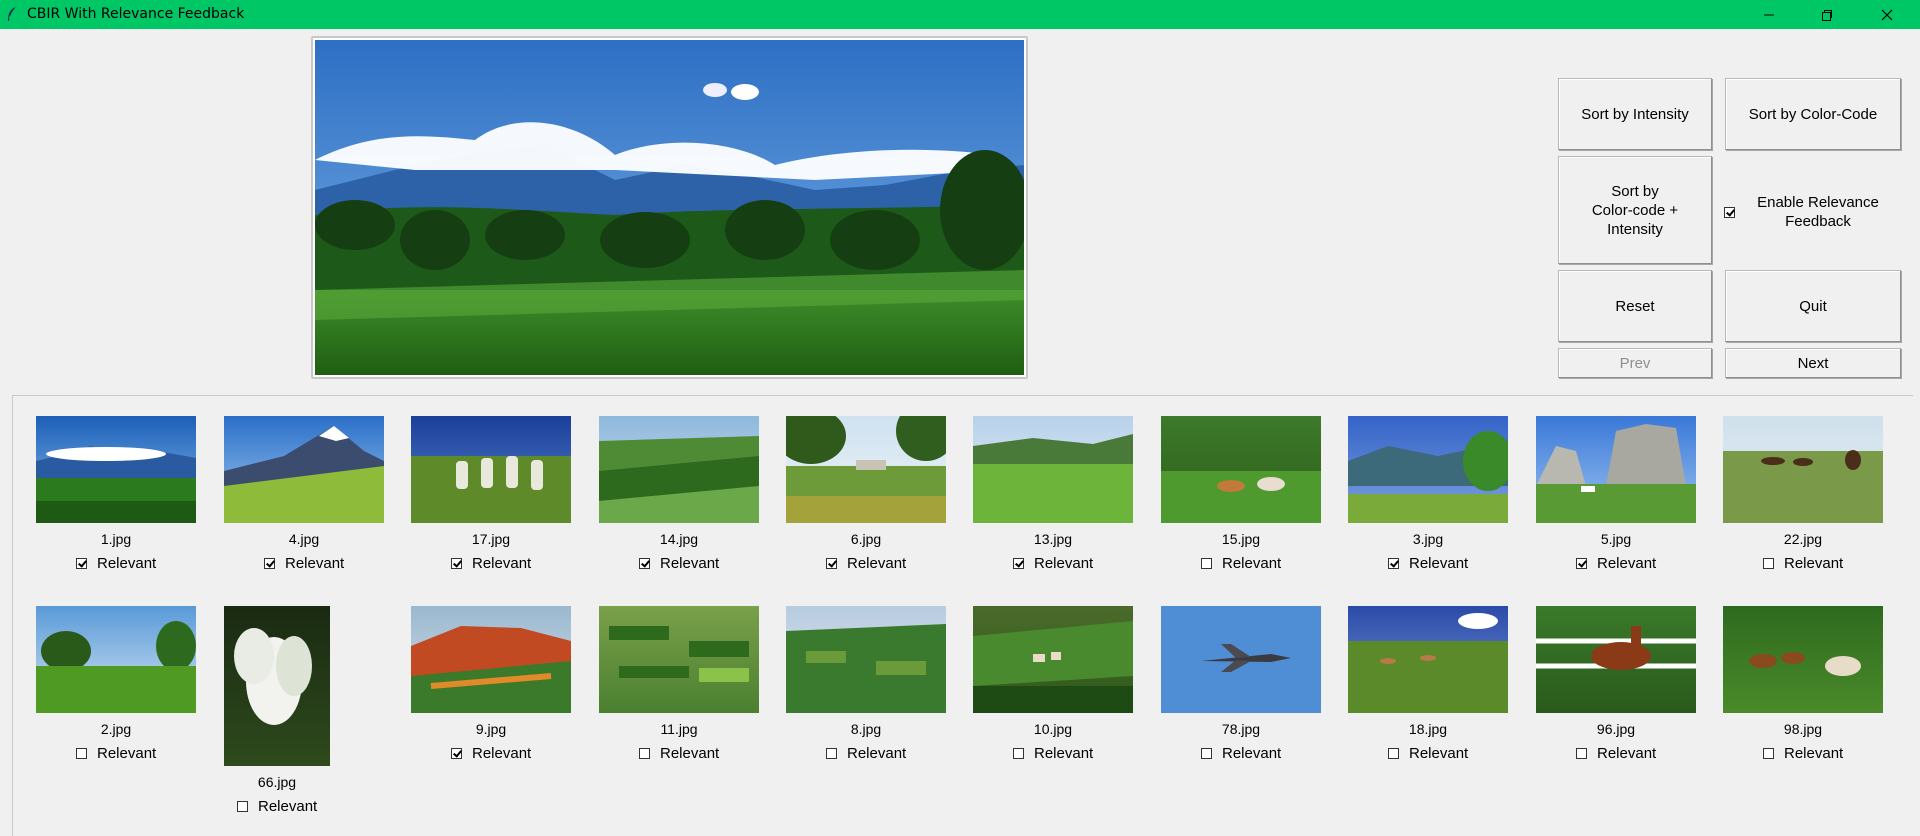  Describe the element at coordinates (1635, 210) in the screenshot. I see `sort-combined-button: Sort by Color-code + Intensity` at that location.